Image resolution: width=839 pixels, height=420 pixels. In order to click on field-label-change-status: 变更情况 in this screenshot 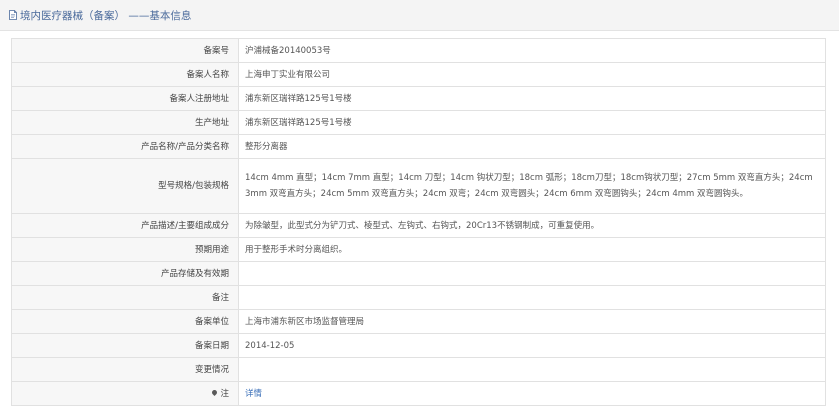, I will do `click(125, 369)`.